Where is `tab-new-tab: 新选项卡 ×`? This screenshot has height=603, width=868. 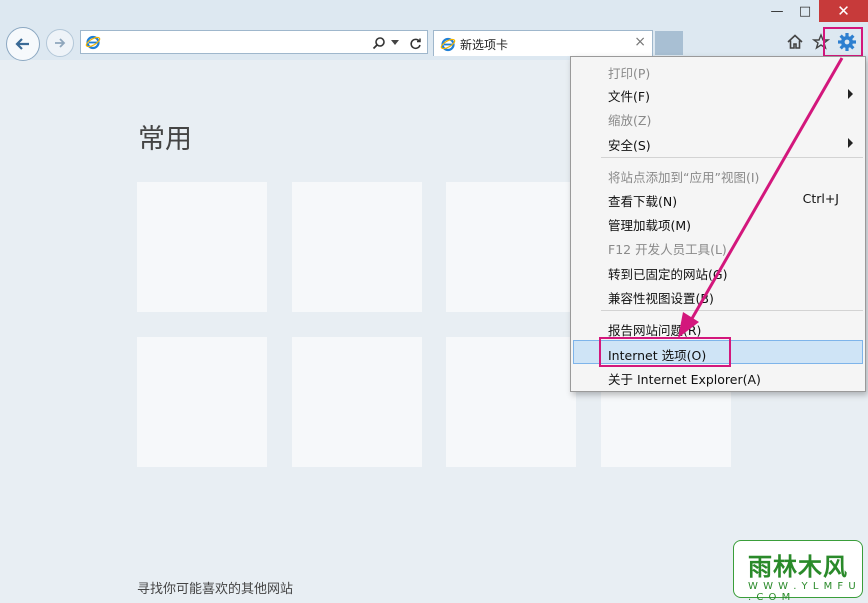
tab-new-tab: 新选项卡 × is located at coordinates (543, 43).